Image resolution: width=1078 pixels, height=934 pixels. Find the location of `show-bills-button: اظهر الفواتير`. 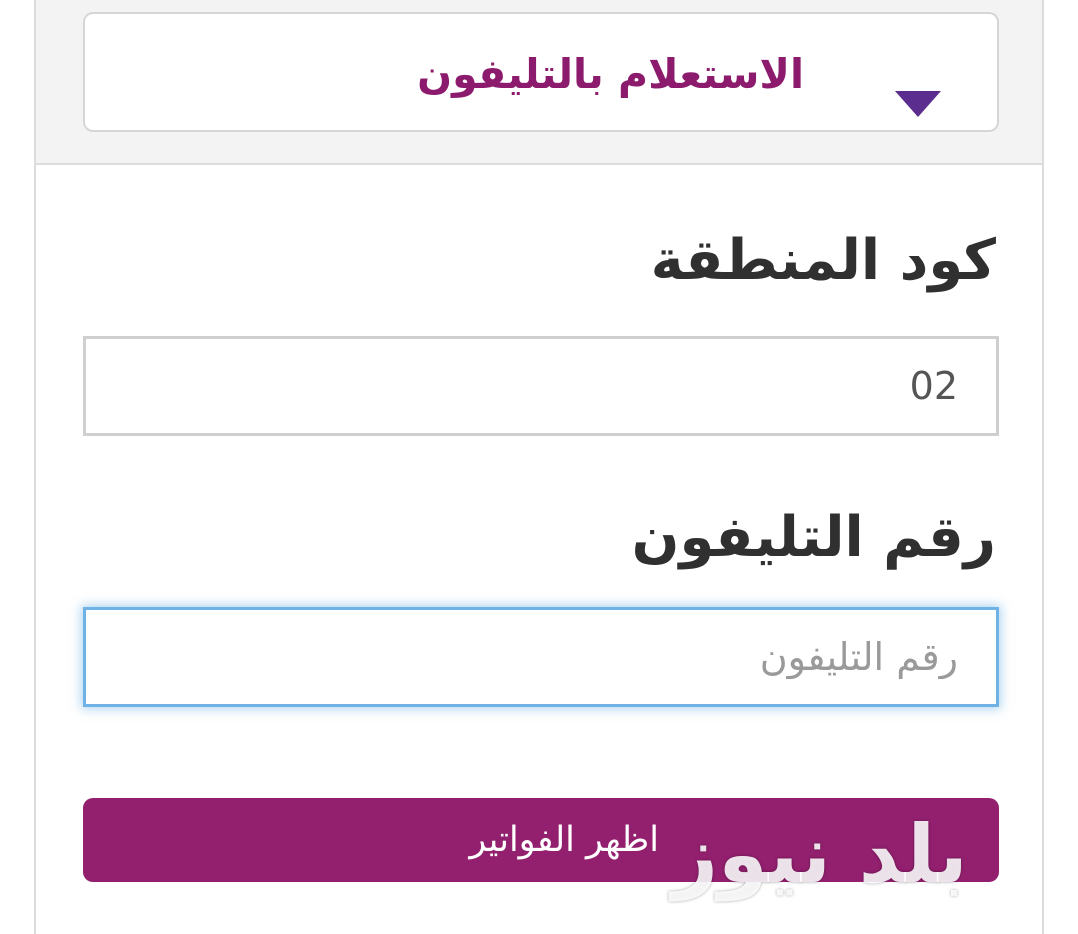

show-bills-button: اظهر الفواتير is located at coordinates (541, 840).